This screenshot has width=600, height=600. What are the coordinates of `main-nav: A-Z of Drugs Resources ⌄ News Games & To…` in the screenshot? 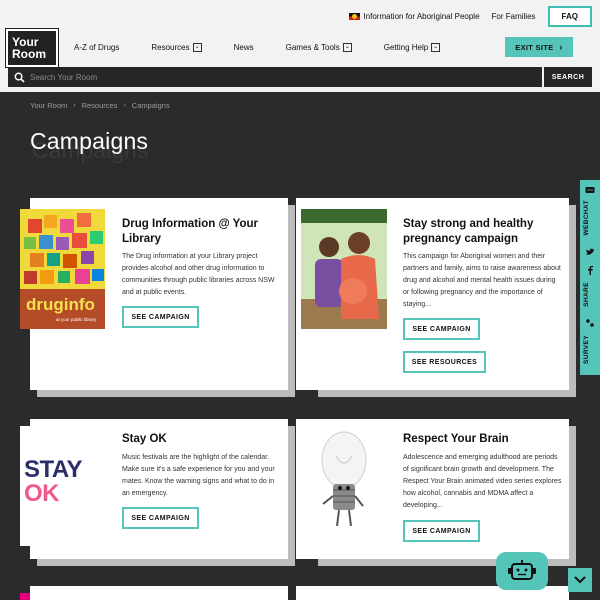 It's located at (273, 47).